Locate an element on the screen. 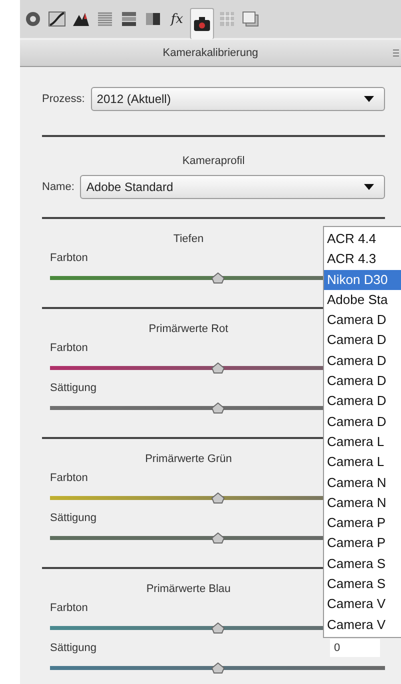 The width and height of the screenshot is (401, 684). menu-item: Nikon D30 is located at coordinates (362, 280).